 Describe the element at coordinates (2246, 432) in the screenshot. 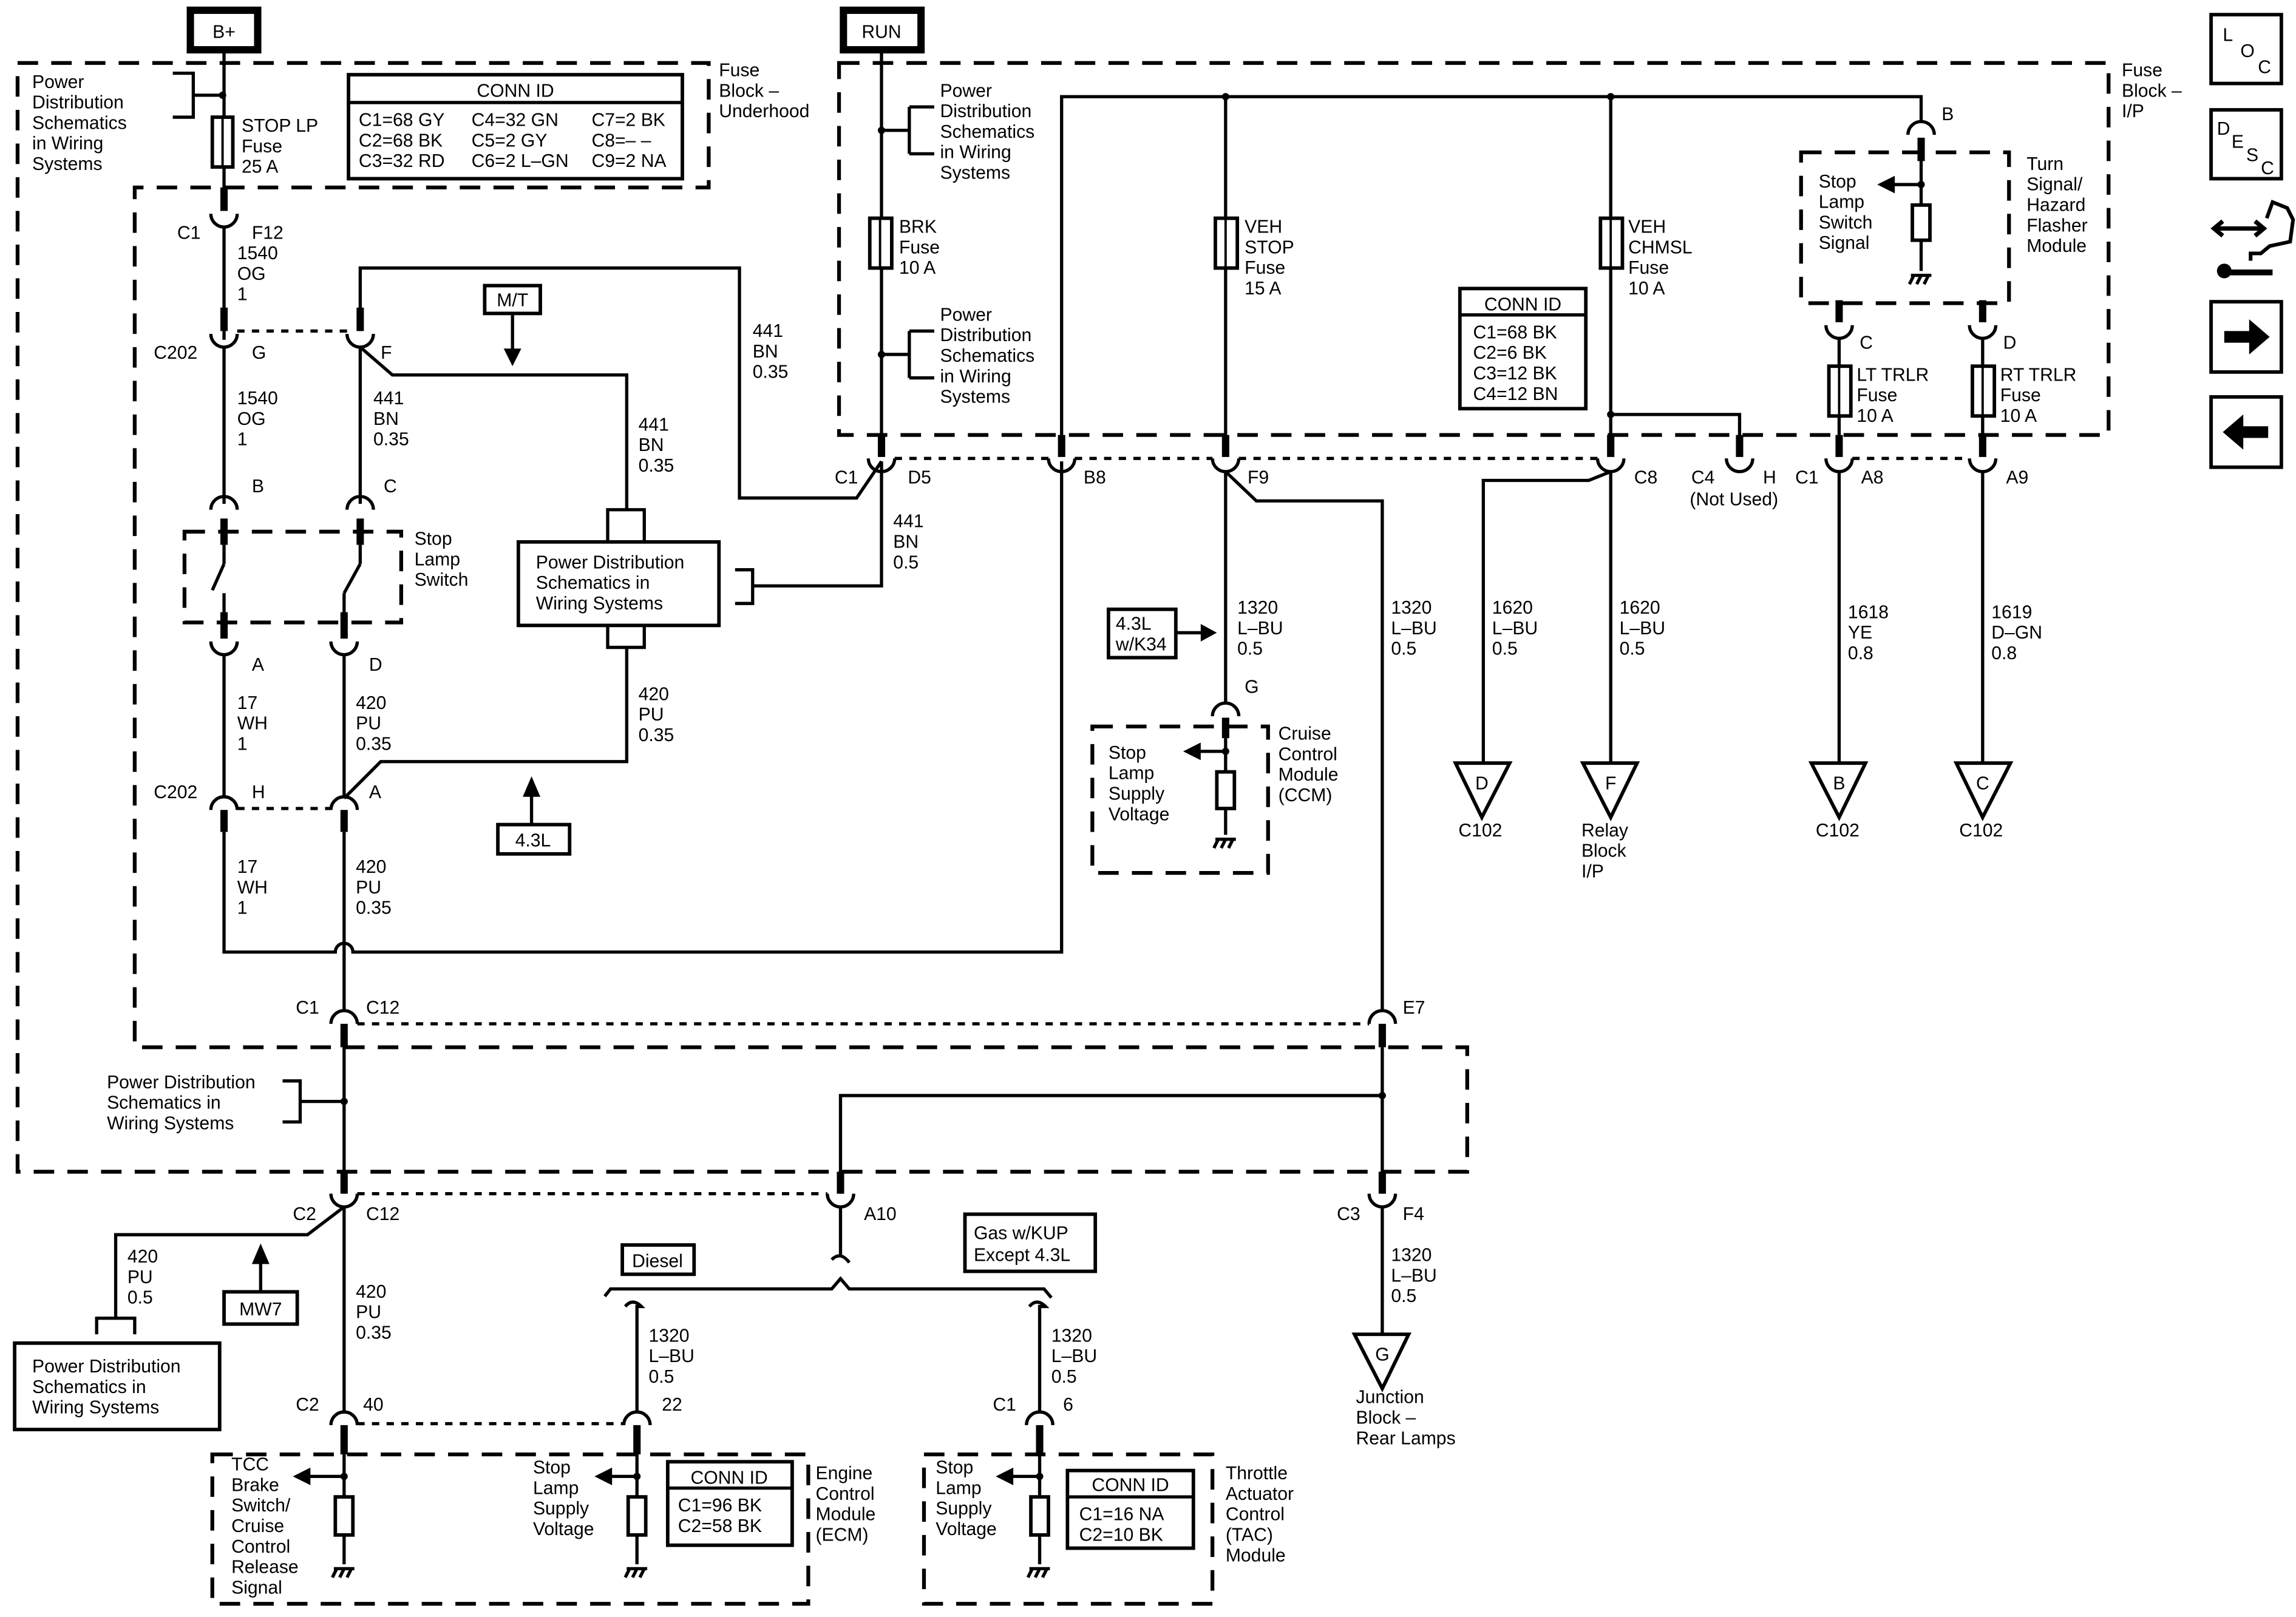

I see `previous-page-button` at that location.